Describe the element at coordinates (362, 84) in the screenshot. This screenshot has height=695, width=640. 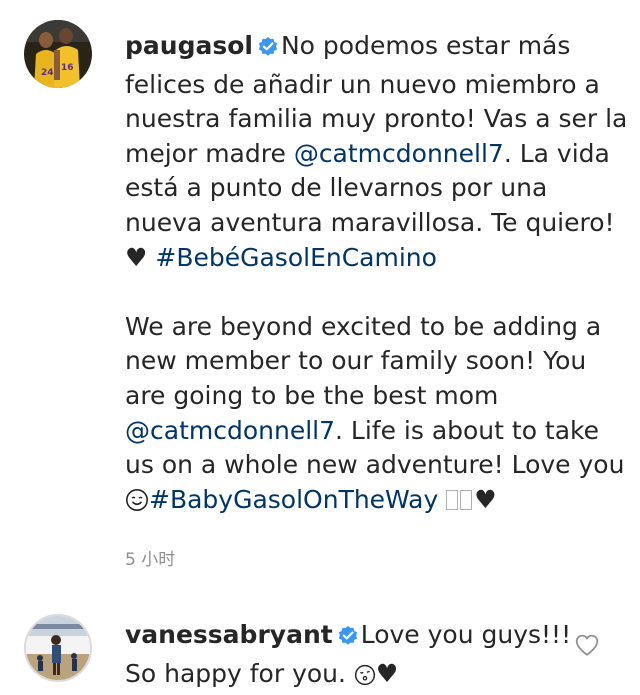
I see `comment-line-2: felices de añadir un nuevo miembro a` at that location.